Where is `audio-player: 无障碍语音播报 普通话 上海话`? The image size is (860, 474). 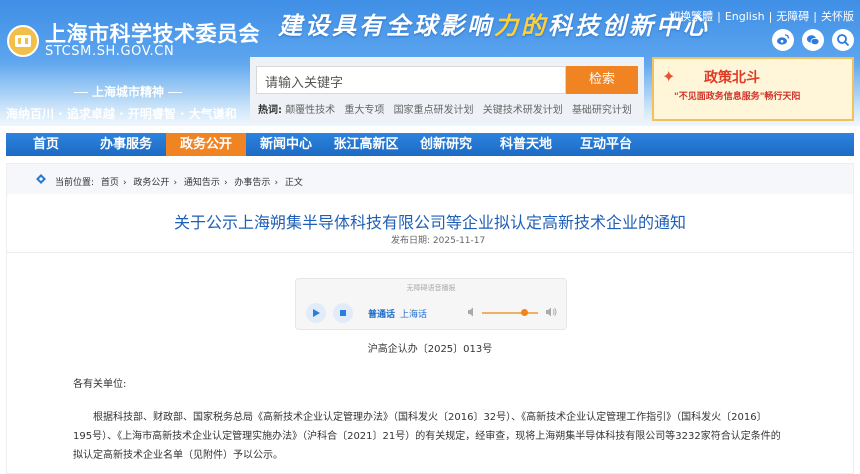
audio-player: 无障碍语音播报 普通话 上海话 is located at coordinates (431, 304).